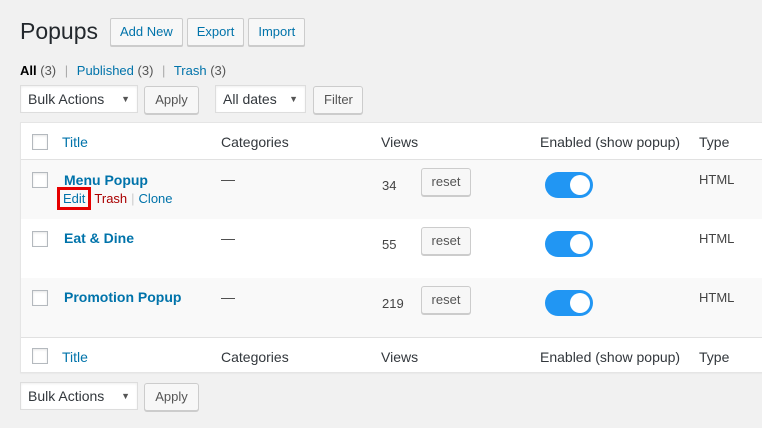 Image resolution: width=762 pixels, height=428 pixels. Describe the element at coordinates (277, 31) in the screenshot. I see `import-button: Import` at that location.